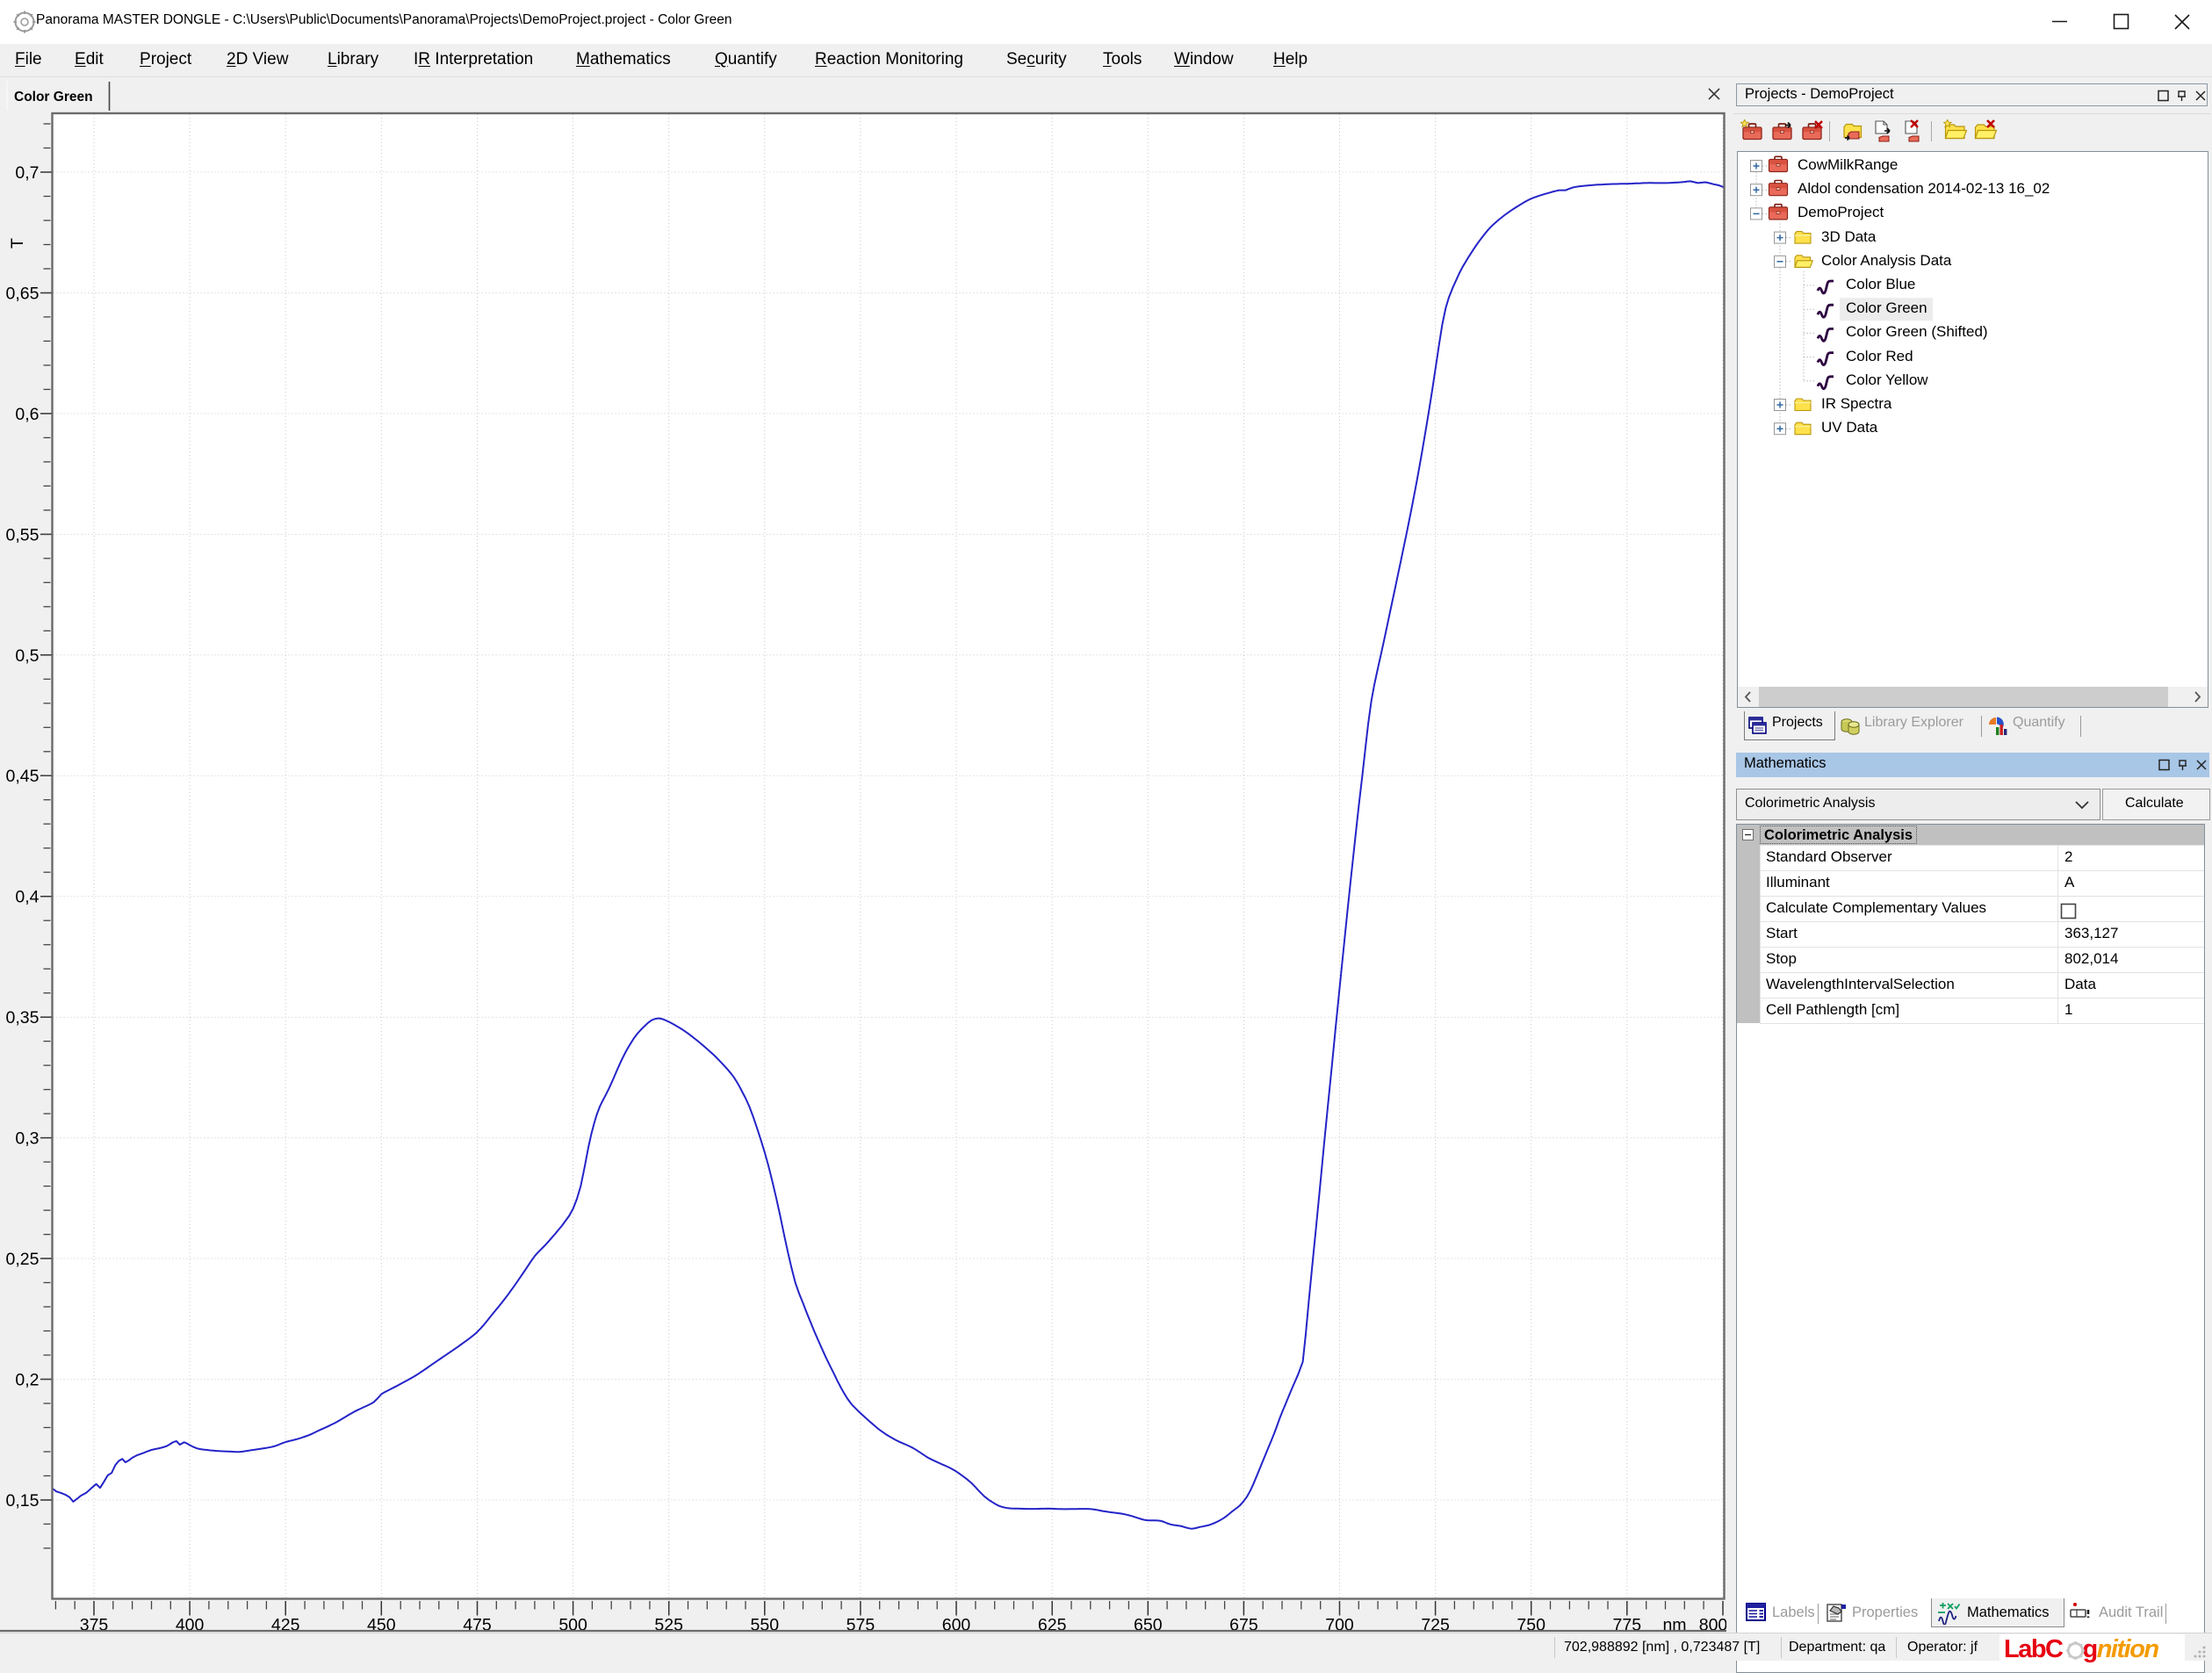 The width and height of the screenshot is (2212, 1673). Describe the element at coordinates (27, 173) in the screenshot. I see `svg-text: 0,7` at that location.